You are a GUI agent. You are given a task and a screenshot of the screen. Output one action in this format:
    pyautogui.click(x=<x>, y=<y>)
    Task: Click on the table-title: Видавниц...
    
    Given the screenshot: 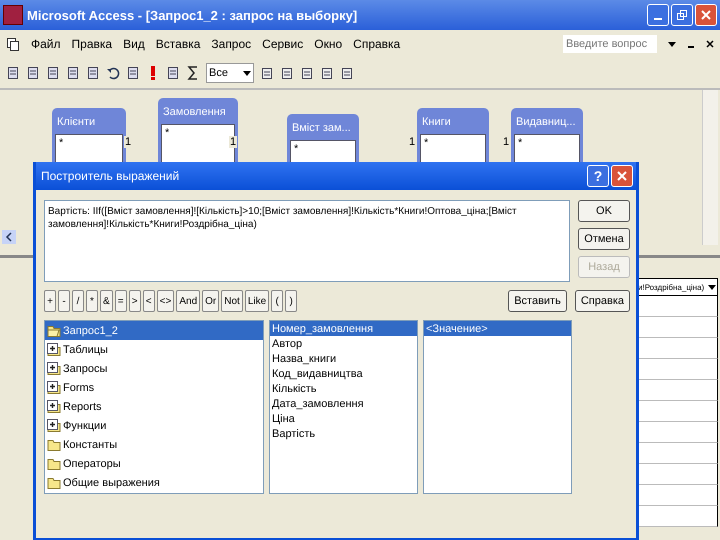 What is the action you would take?
    pyautogui.click(x=546, y=122)
    